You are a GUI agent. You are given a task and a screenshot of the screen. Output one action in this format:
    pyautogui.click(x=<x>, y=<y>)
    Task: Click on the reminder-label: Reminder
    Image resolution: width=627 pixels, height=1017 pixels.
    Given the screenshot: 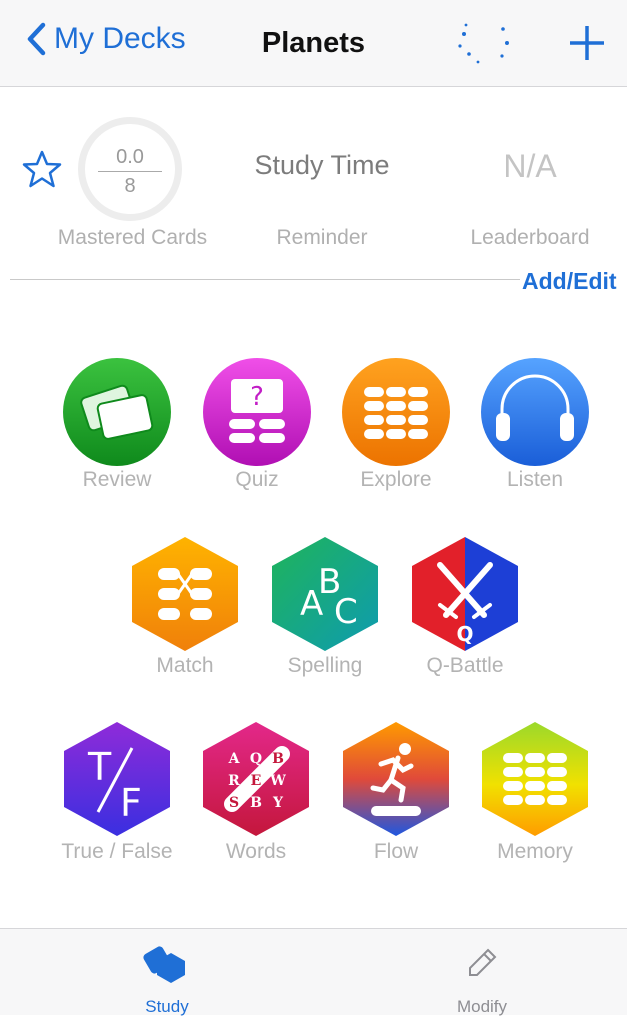 What is the action you would take?
    pyautogui.click(x=322, y=237)
    